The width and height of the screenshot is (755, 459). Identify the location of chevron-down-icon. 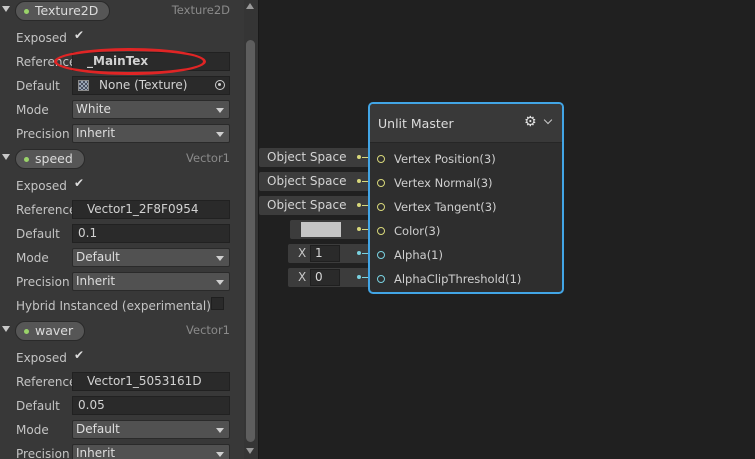
(548, 120).